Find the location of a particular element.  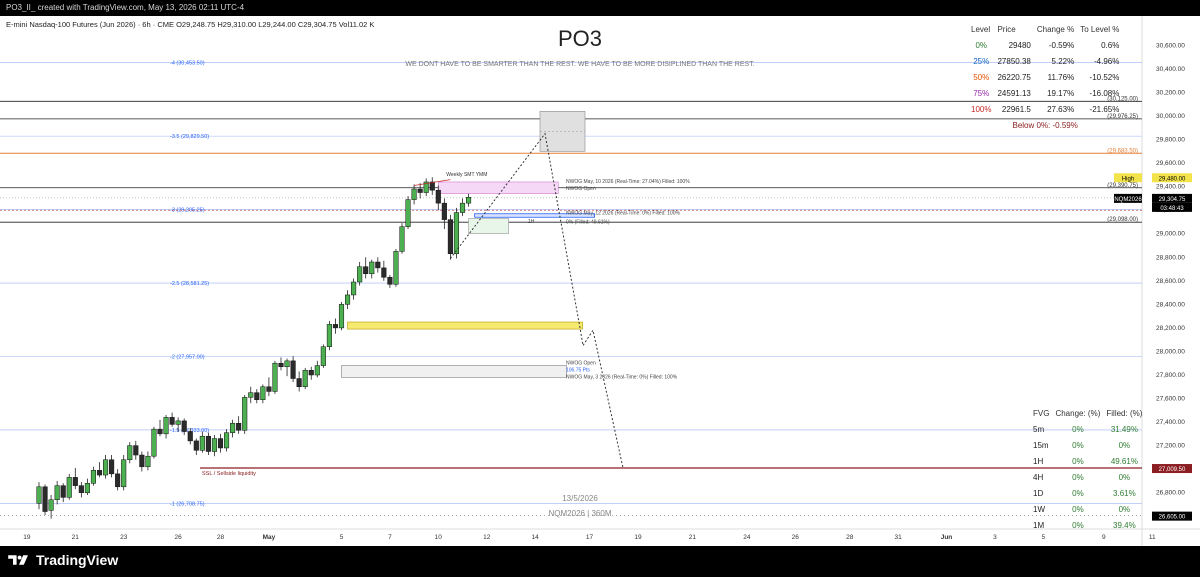

table-header-cell: To Level % is located at coordinates (1100, 29).